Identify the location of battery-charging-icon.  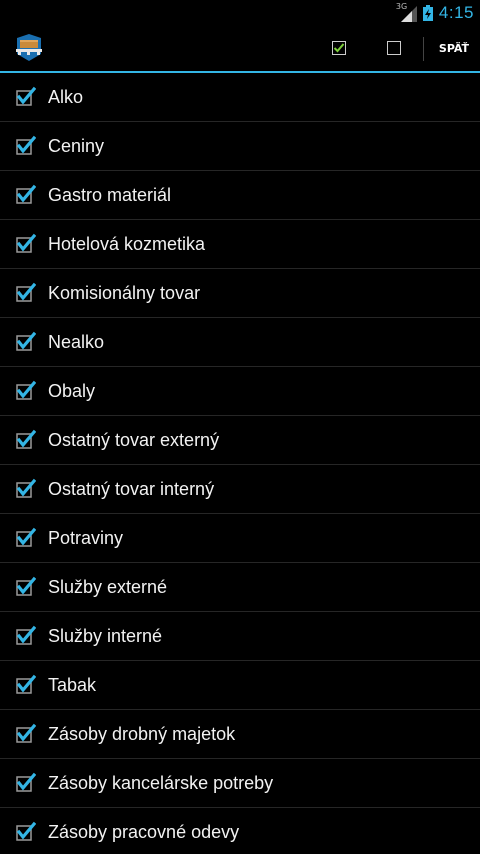
(427, 12).